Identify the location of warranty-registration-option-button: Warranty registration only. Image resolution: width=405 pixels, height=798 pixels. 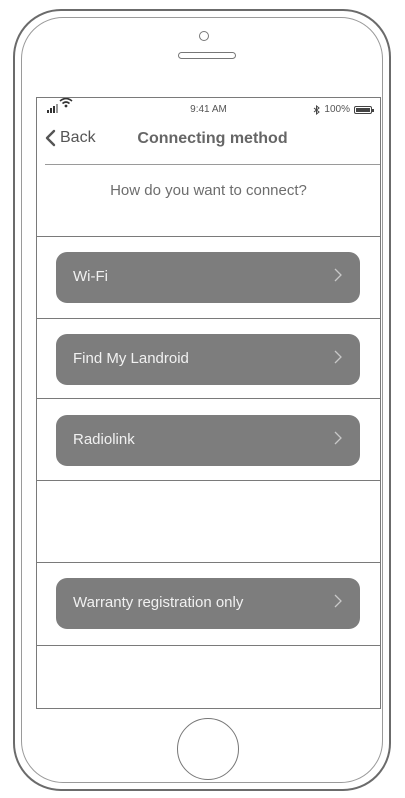
(208, 603).